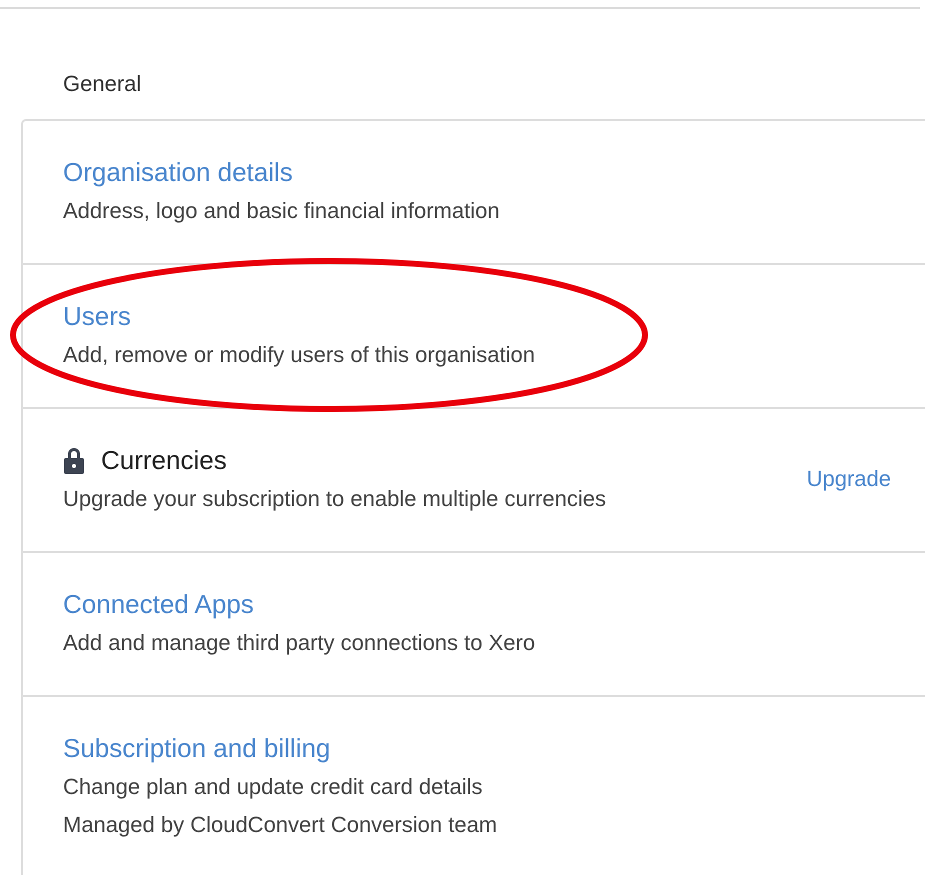 The width and height of the screenshot is (925, 875). Describe the element at coordinates (273, 787) in the screenshot. I see `row-description: Change plan and update credit card details` at that location.